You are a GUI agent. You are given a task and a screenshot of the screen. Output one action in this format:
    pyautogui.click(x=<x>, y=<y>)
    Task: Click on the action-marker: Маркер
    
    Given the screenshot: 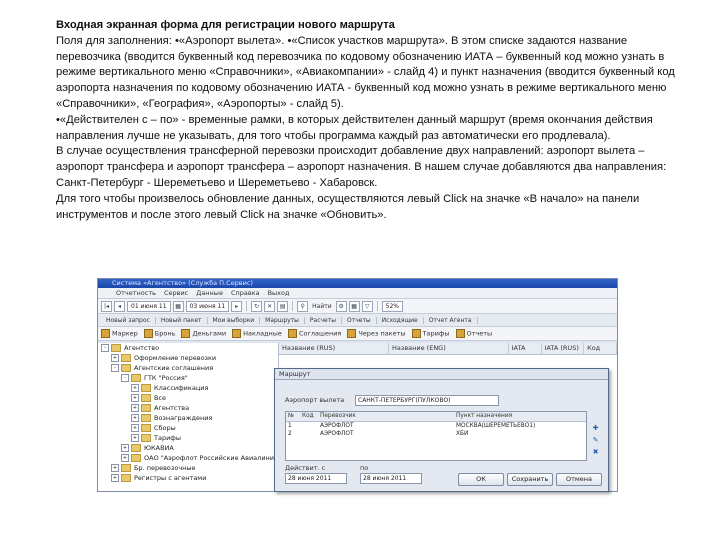 What is the action you would take?
    pyautogui.click(x=119, y=333)
    